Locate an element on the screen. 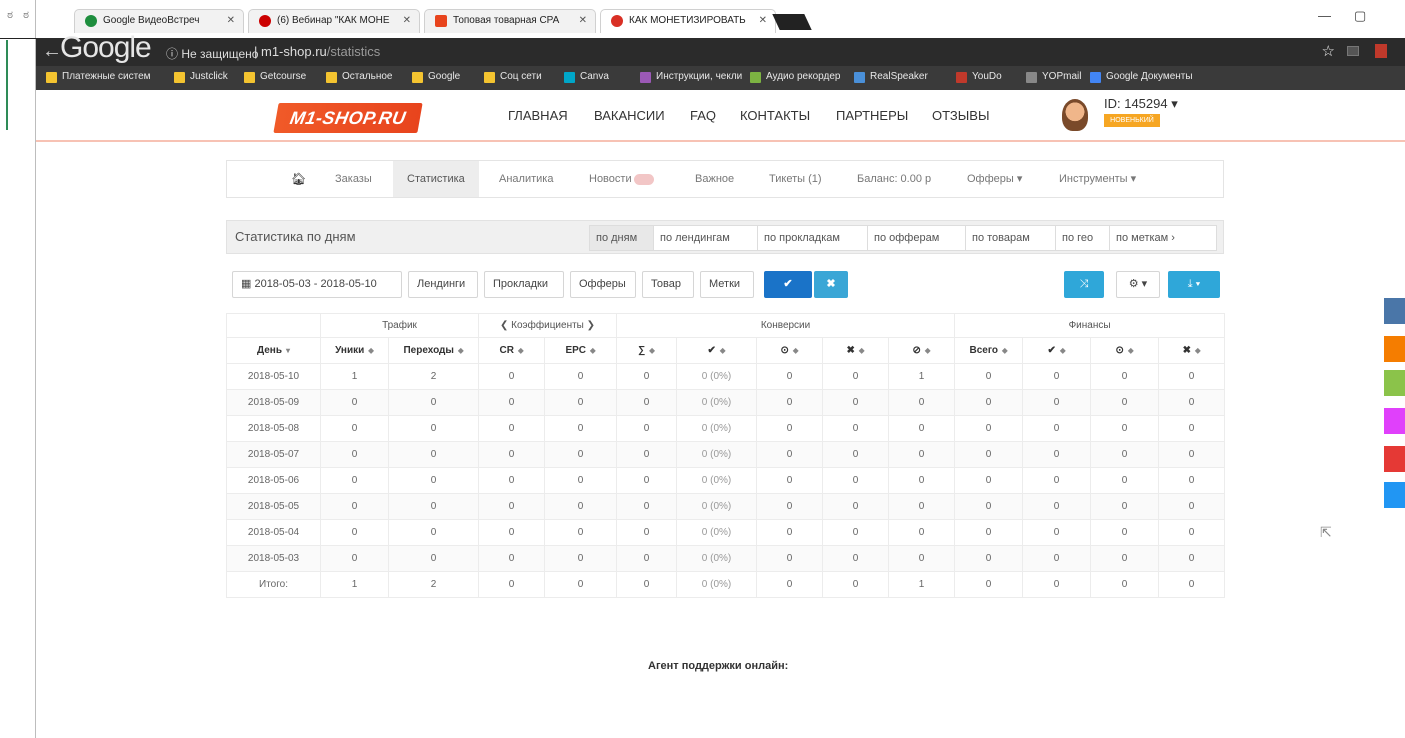  bookmark-item: Остальное is located at coordinates (359, 77).